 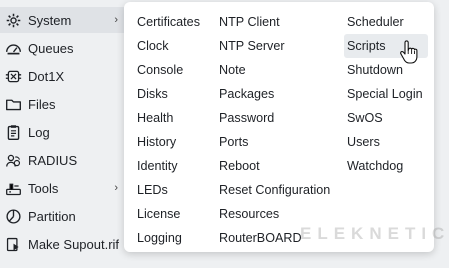 What do you see at coordinates (273, 214) in the screenshot?
I see `menu-item-resources: Resources` at bounding box center [273, 214].